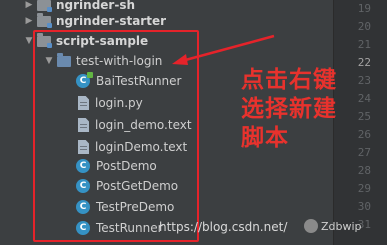 The height and width of the screenshot is (245, 387). What do you see at coordinates (364, 8) in the screenshot?
I see `line-number: 19` at bounding box center [364, 8].